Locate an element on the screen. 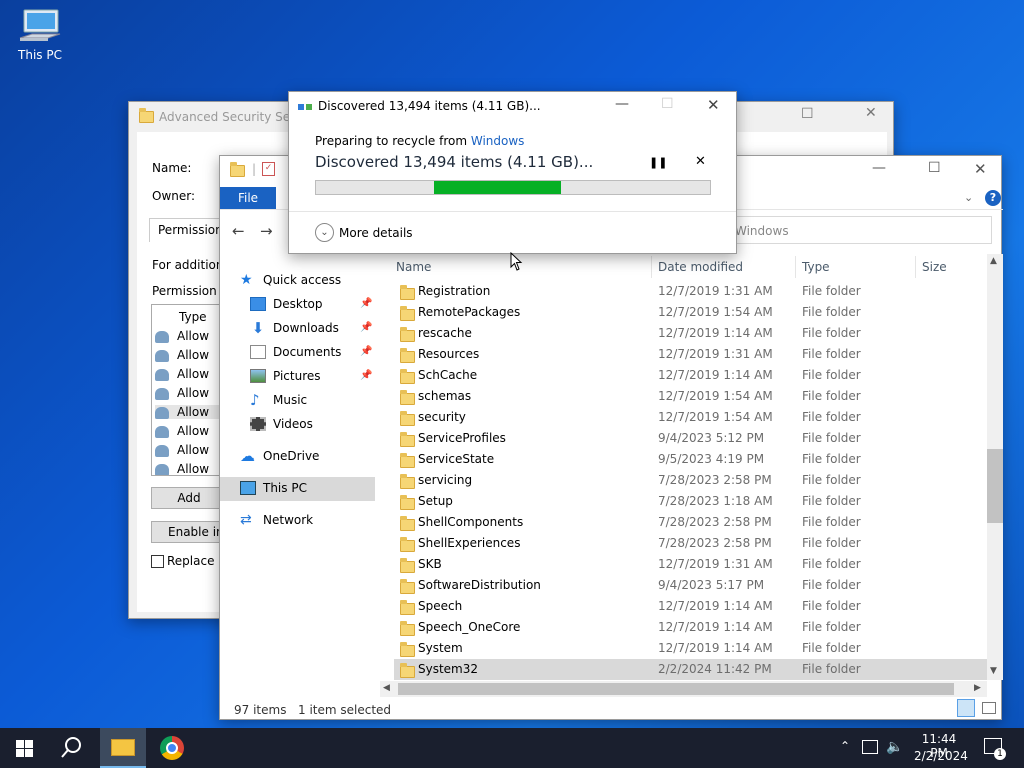 The width and height of the screenshot is (1024, 768). source-link: Windows is located at coordinates (498, 141).